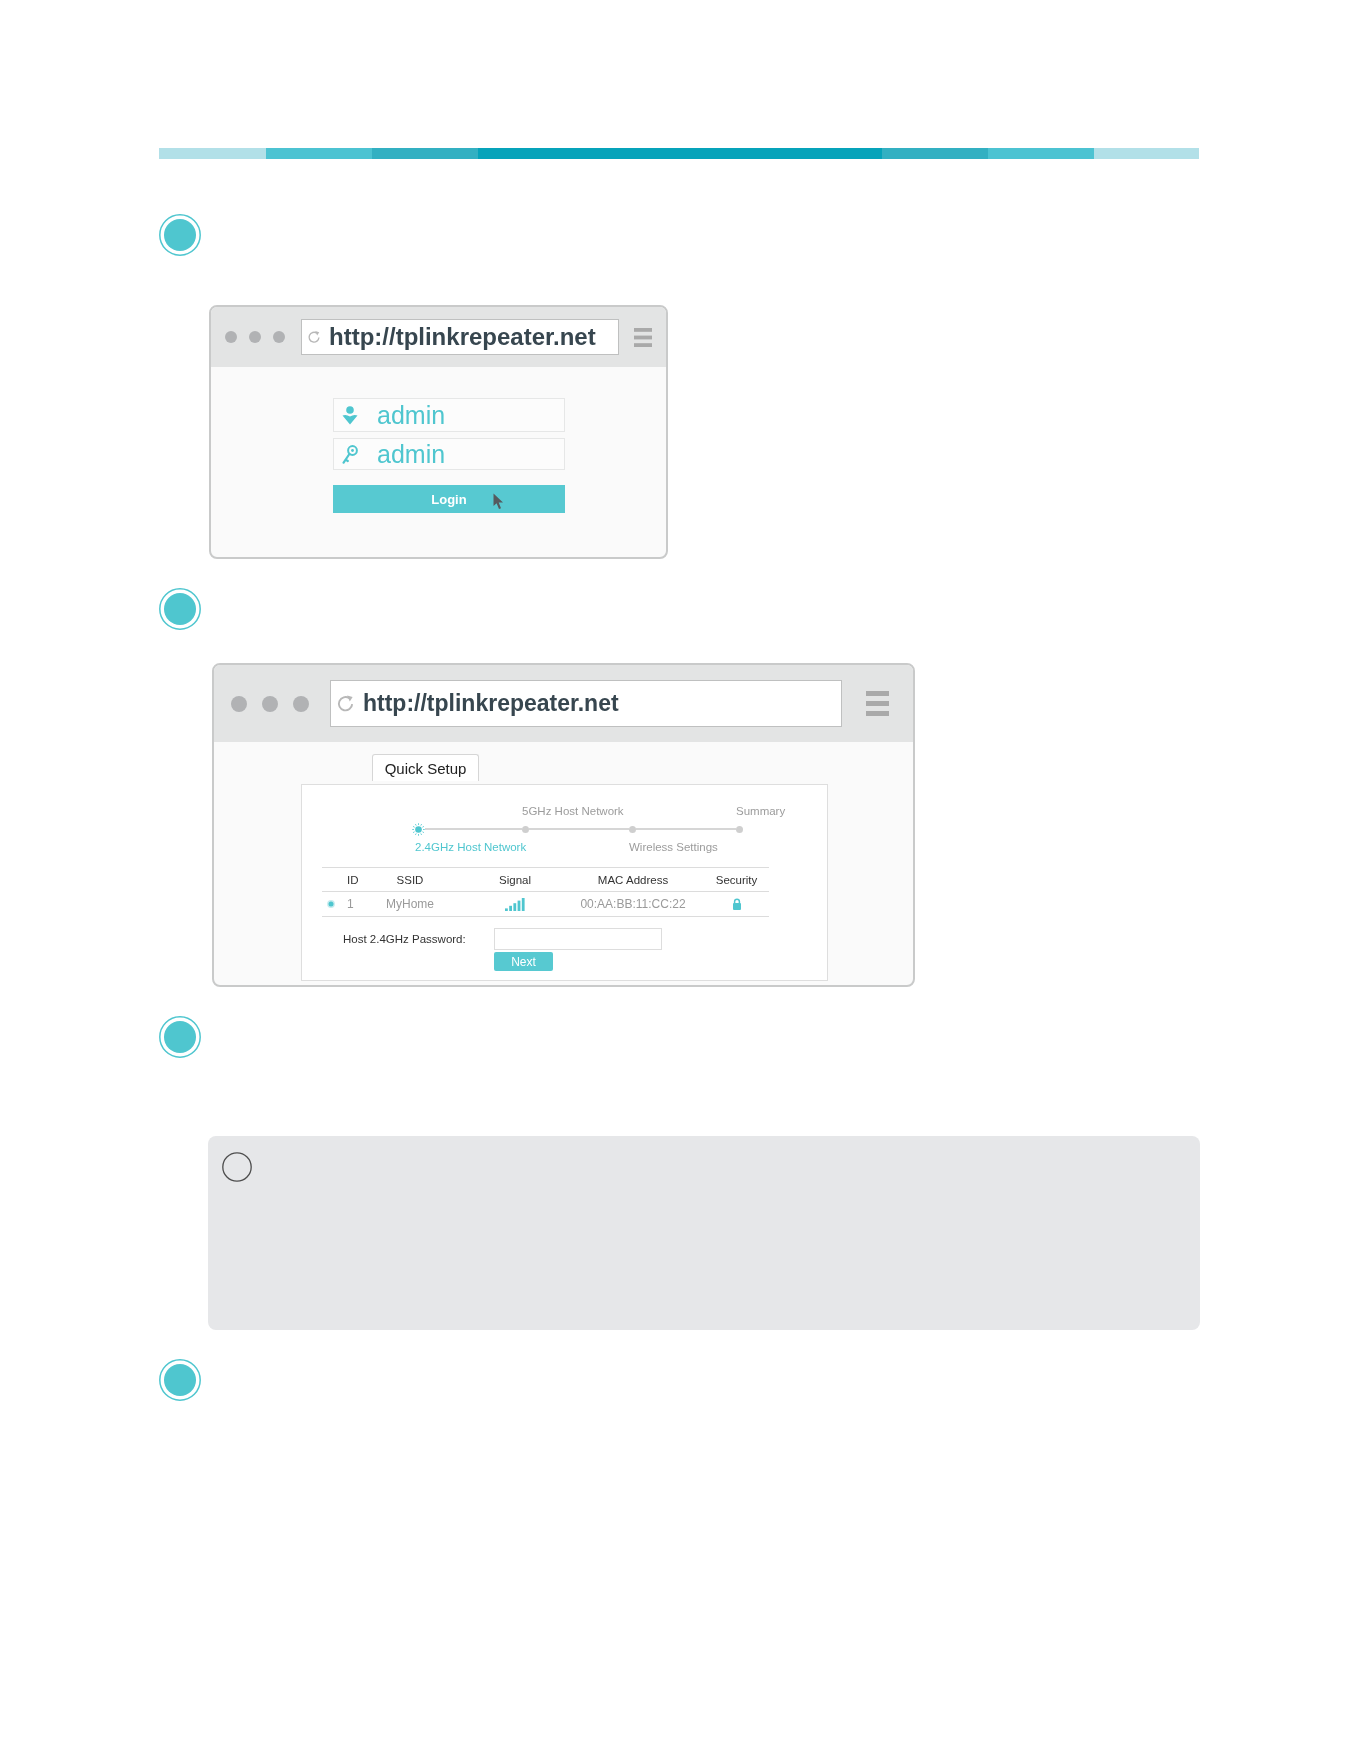 Image resolution: width=1361 pixels, height=1761 pixels. Describe the element at coordinates (449, 454) in the screenshot. I see `password-field: admin` at that location.